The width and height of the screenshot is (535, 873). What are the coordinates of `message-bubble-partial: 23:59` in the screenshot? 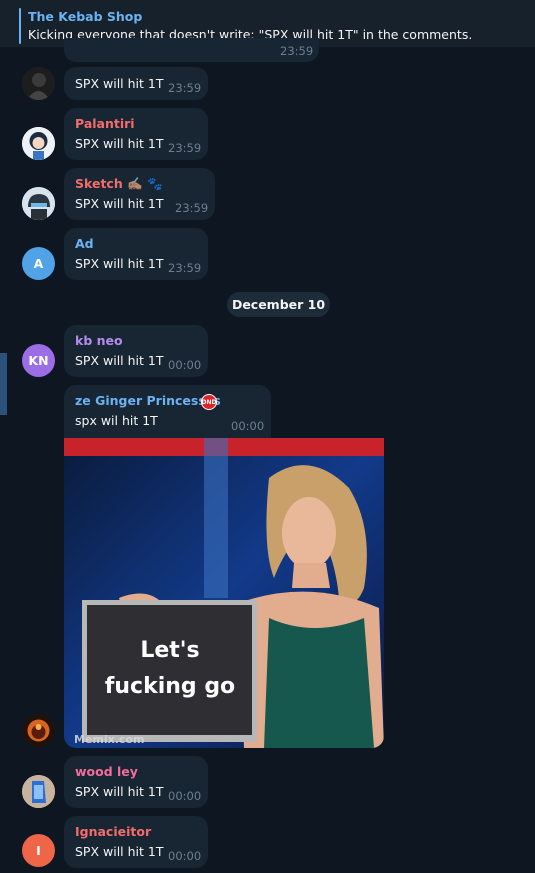 It's located at (191, 50).